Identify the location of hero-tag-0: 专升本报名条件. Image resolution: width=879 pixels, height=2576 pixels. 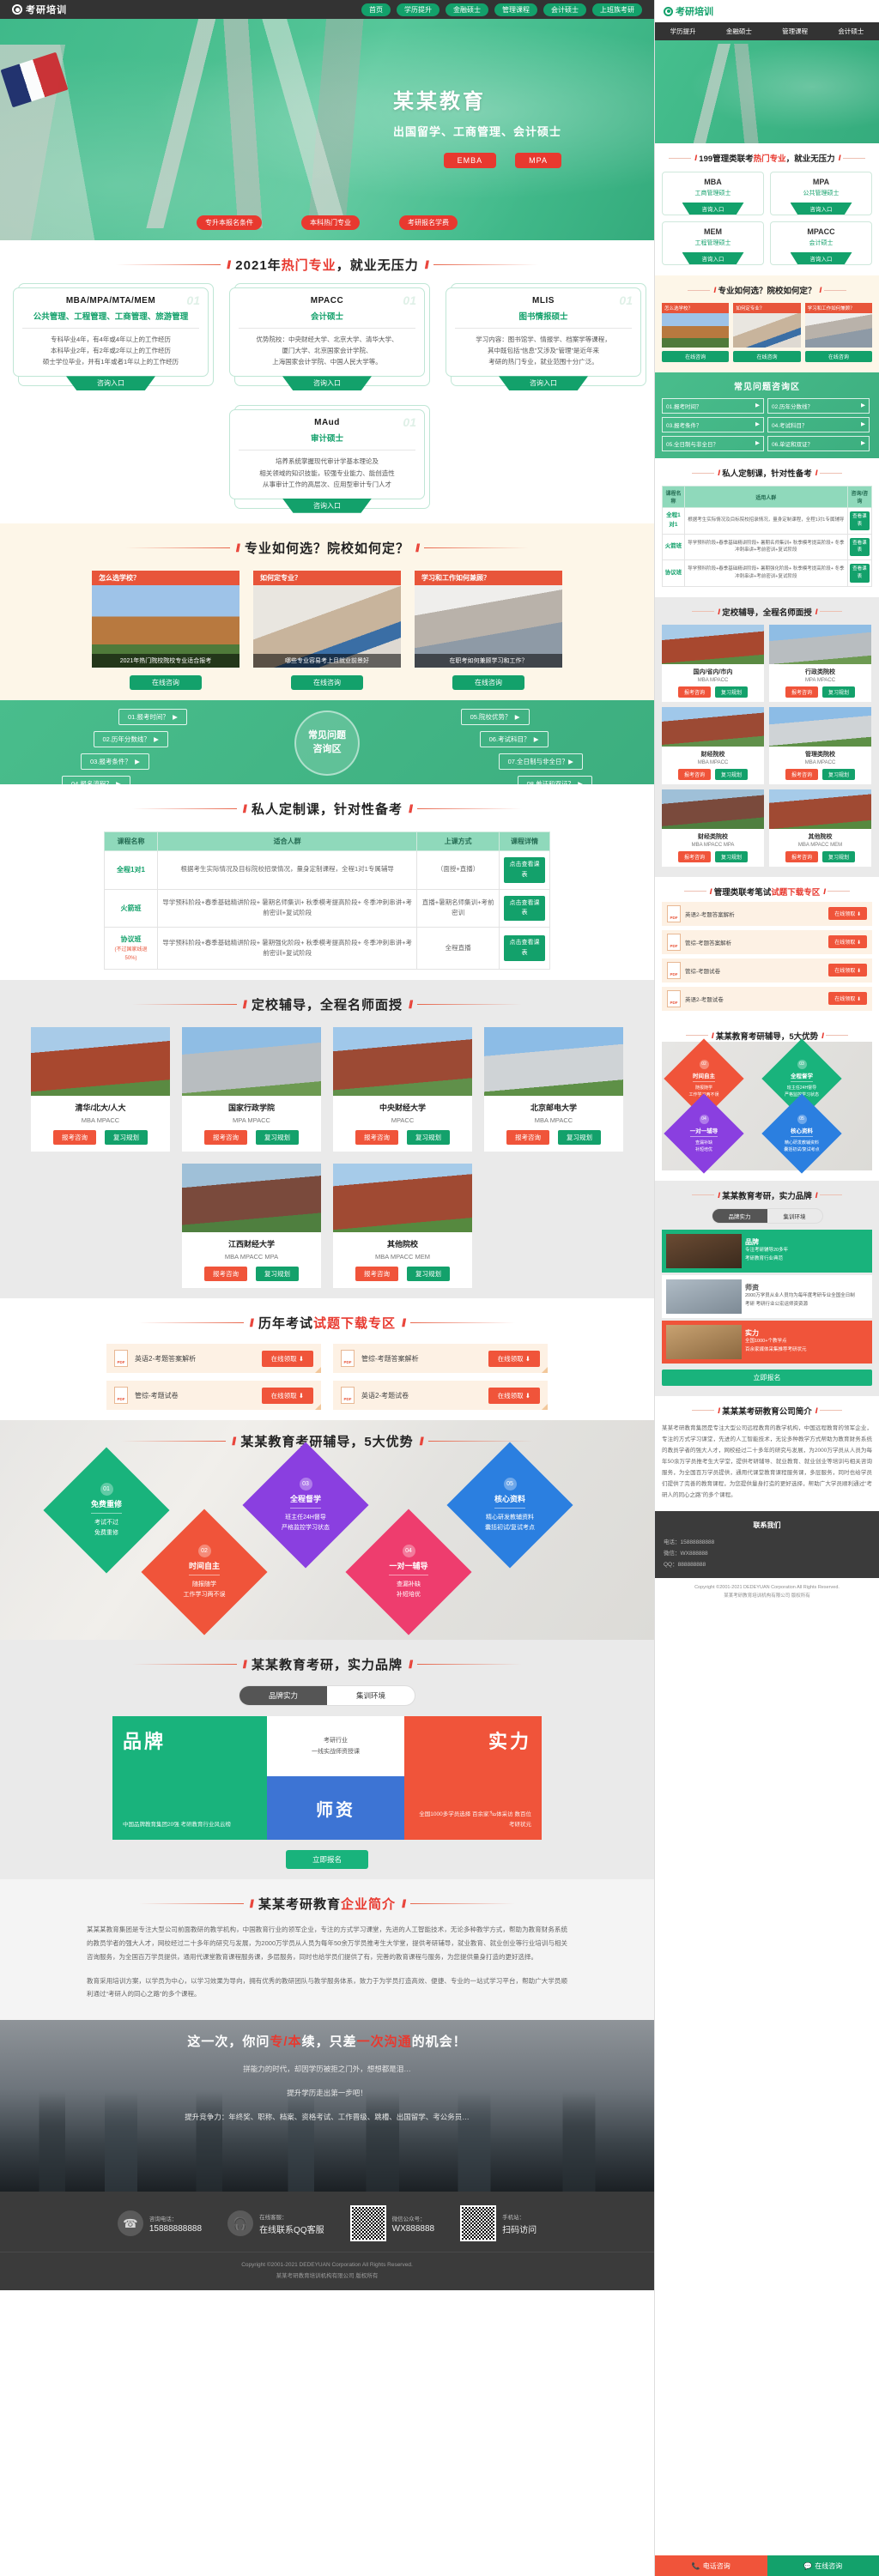
(229, 222).